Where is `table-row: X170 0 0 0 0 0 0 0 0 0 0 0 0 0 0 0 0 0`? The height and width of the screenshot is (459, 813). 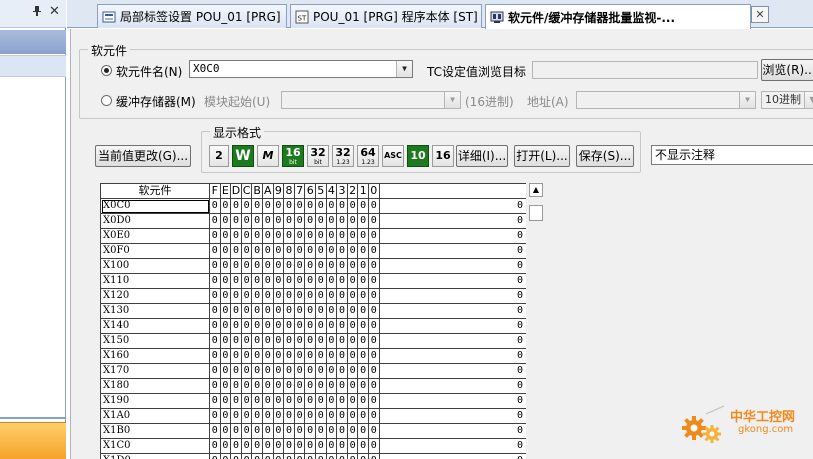 table-row: X170 0 0 0 0 0 0 0 0 0 0 0 0 0 0 0 0 0 is located at coordinates (313, 371).